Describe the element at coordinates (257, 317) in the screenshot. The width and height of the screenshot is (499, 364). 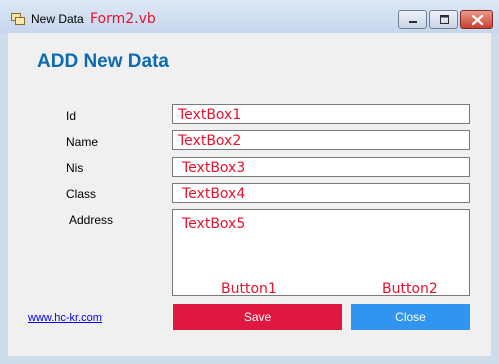
I see `save-button: Save` at that location.